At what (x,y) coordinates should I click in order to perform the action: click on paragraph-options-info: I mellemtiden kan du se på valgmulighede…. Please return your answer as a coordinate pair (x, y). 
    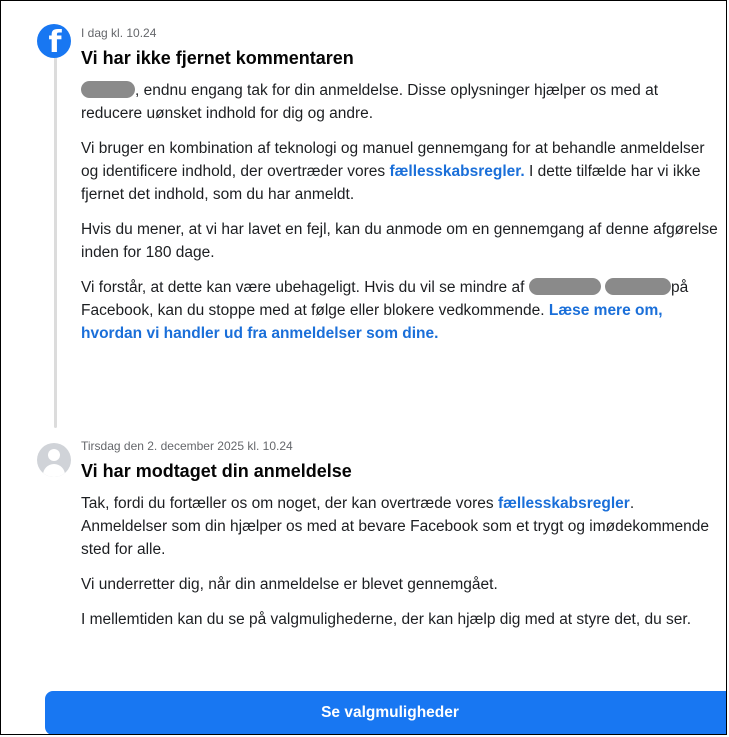
    Looking at the image, I should click on (386, 619).